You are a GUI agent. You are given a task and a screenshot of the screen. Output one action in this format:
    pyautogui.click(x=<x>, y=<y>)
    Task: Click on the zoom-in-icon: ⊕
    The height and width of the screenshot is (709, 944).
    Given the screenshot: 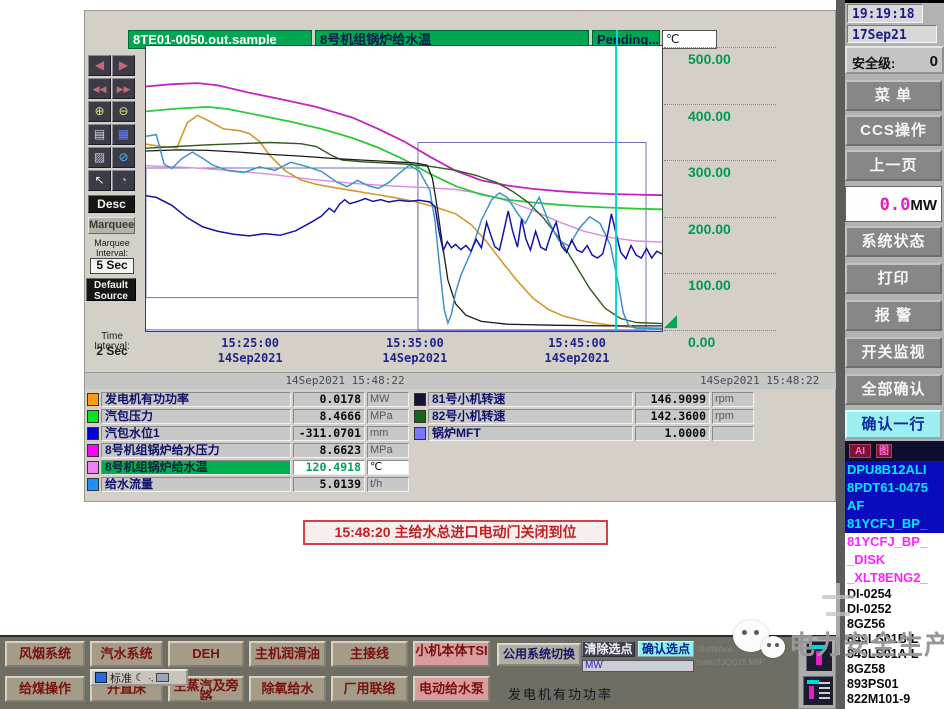 What is the action you would take?
    pyautogui.click(x=99, y=111)
    